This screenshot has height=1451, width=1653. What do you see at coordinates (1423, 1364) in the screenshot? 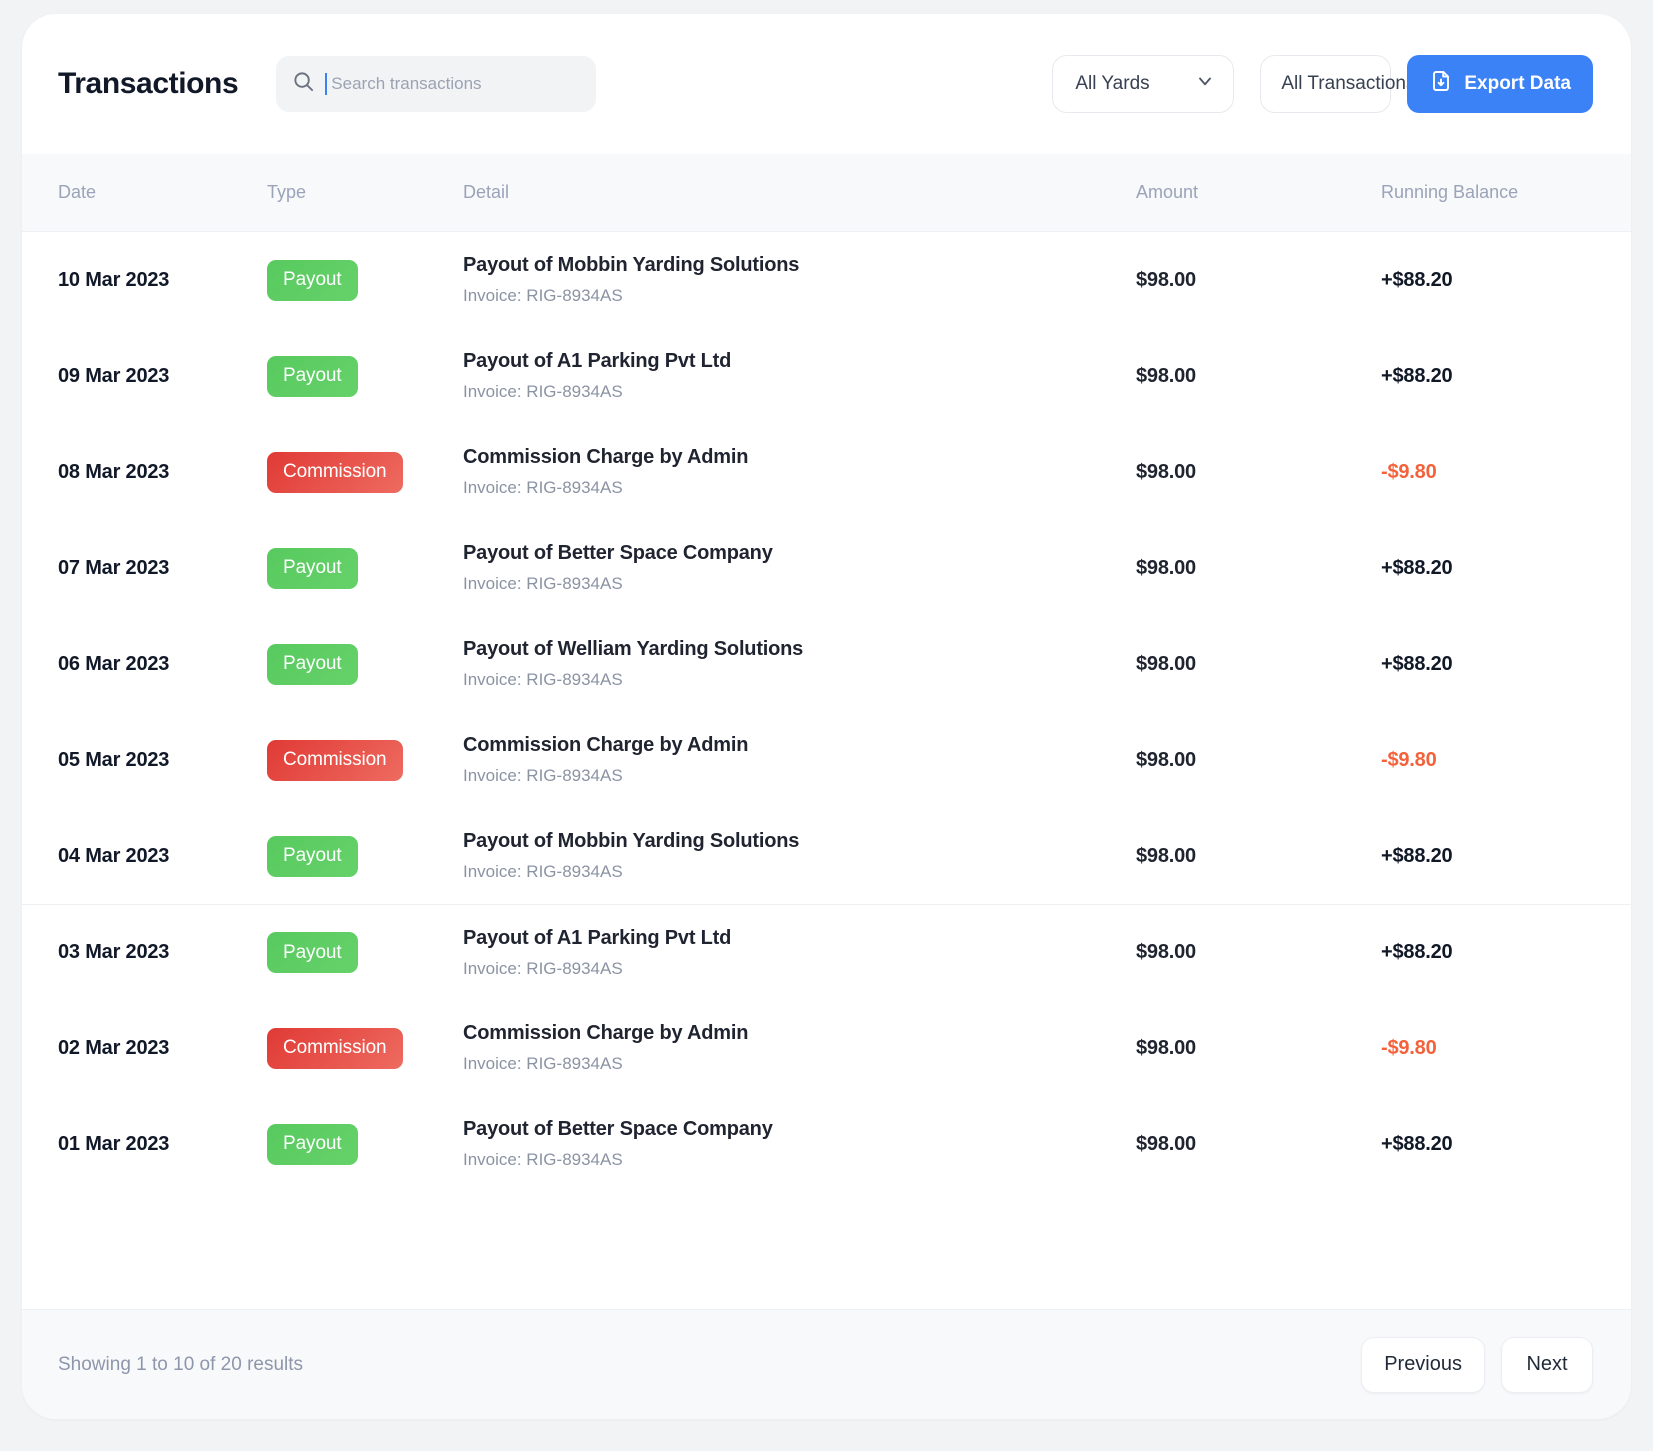
I see `previous-page-button: Previous` at bounding box center [1423, 1364].